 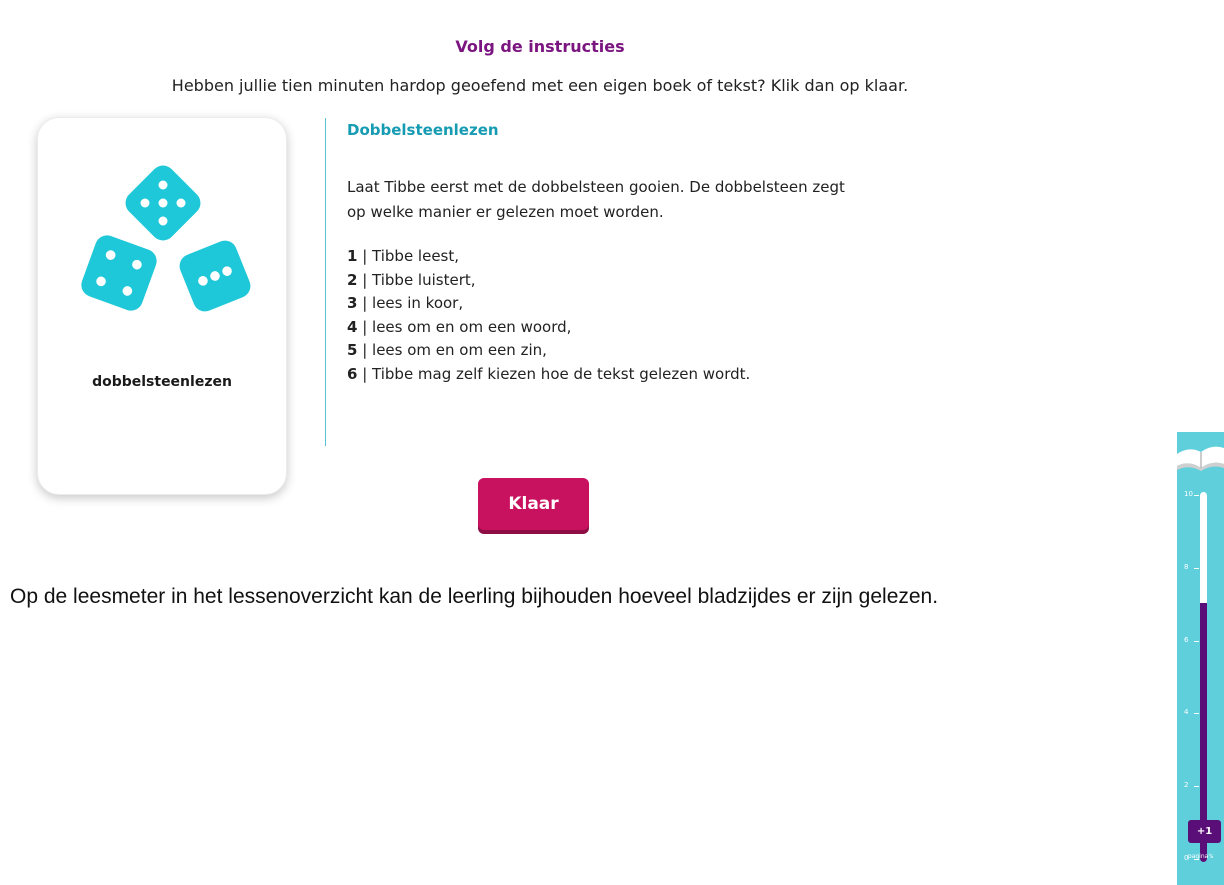 What do you see at coordinates (1203, 677) in the screenshot?
I see `meter-track` at bounding box center [1203, 677].